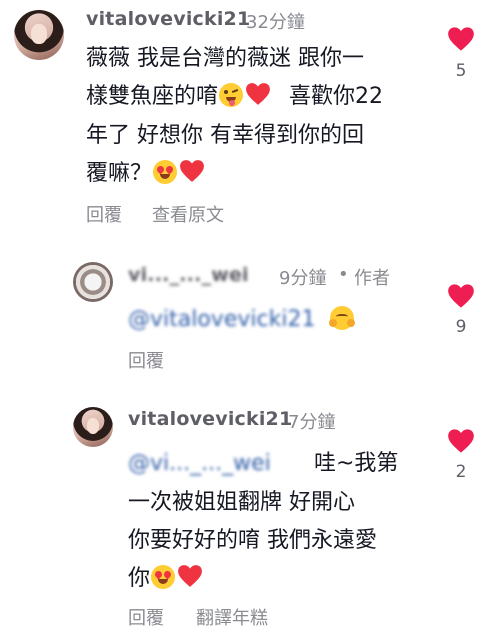 The image size is (494, 640). I want to click on comment-text-fragment: 喜歡你22, so click(336, 96).